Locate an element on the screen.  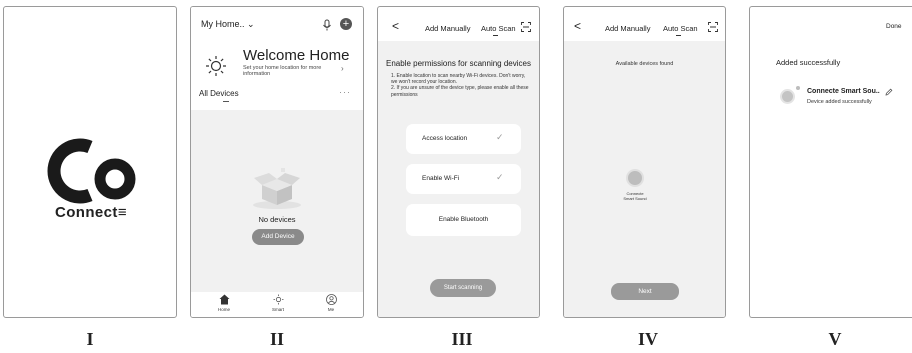
available-devices-text: Available devices found is located at coordinates (644, 64).